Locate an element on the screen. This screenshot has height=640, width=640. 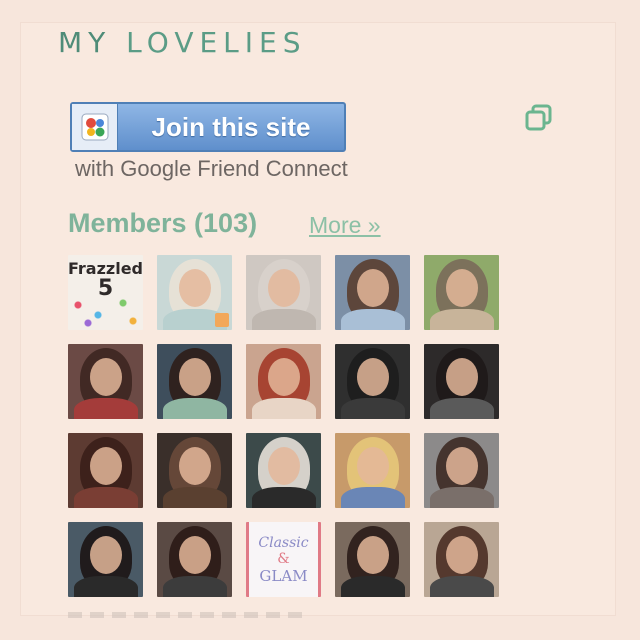
member-avatar: Classic & GLAM is located at coordinates (283, 559).